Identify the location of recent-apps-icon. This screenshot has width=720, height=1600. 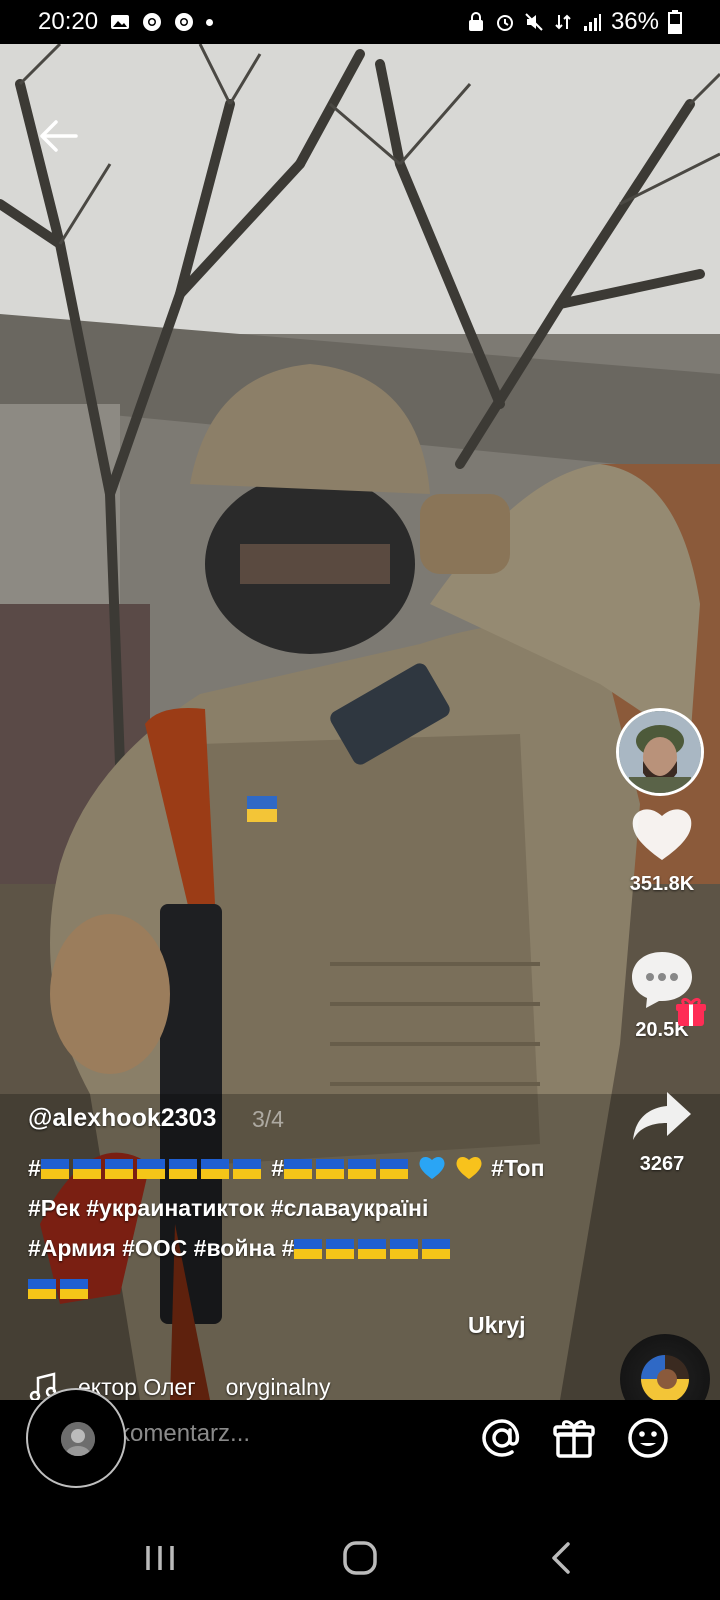
(160, 1558).